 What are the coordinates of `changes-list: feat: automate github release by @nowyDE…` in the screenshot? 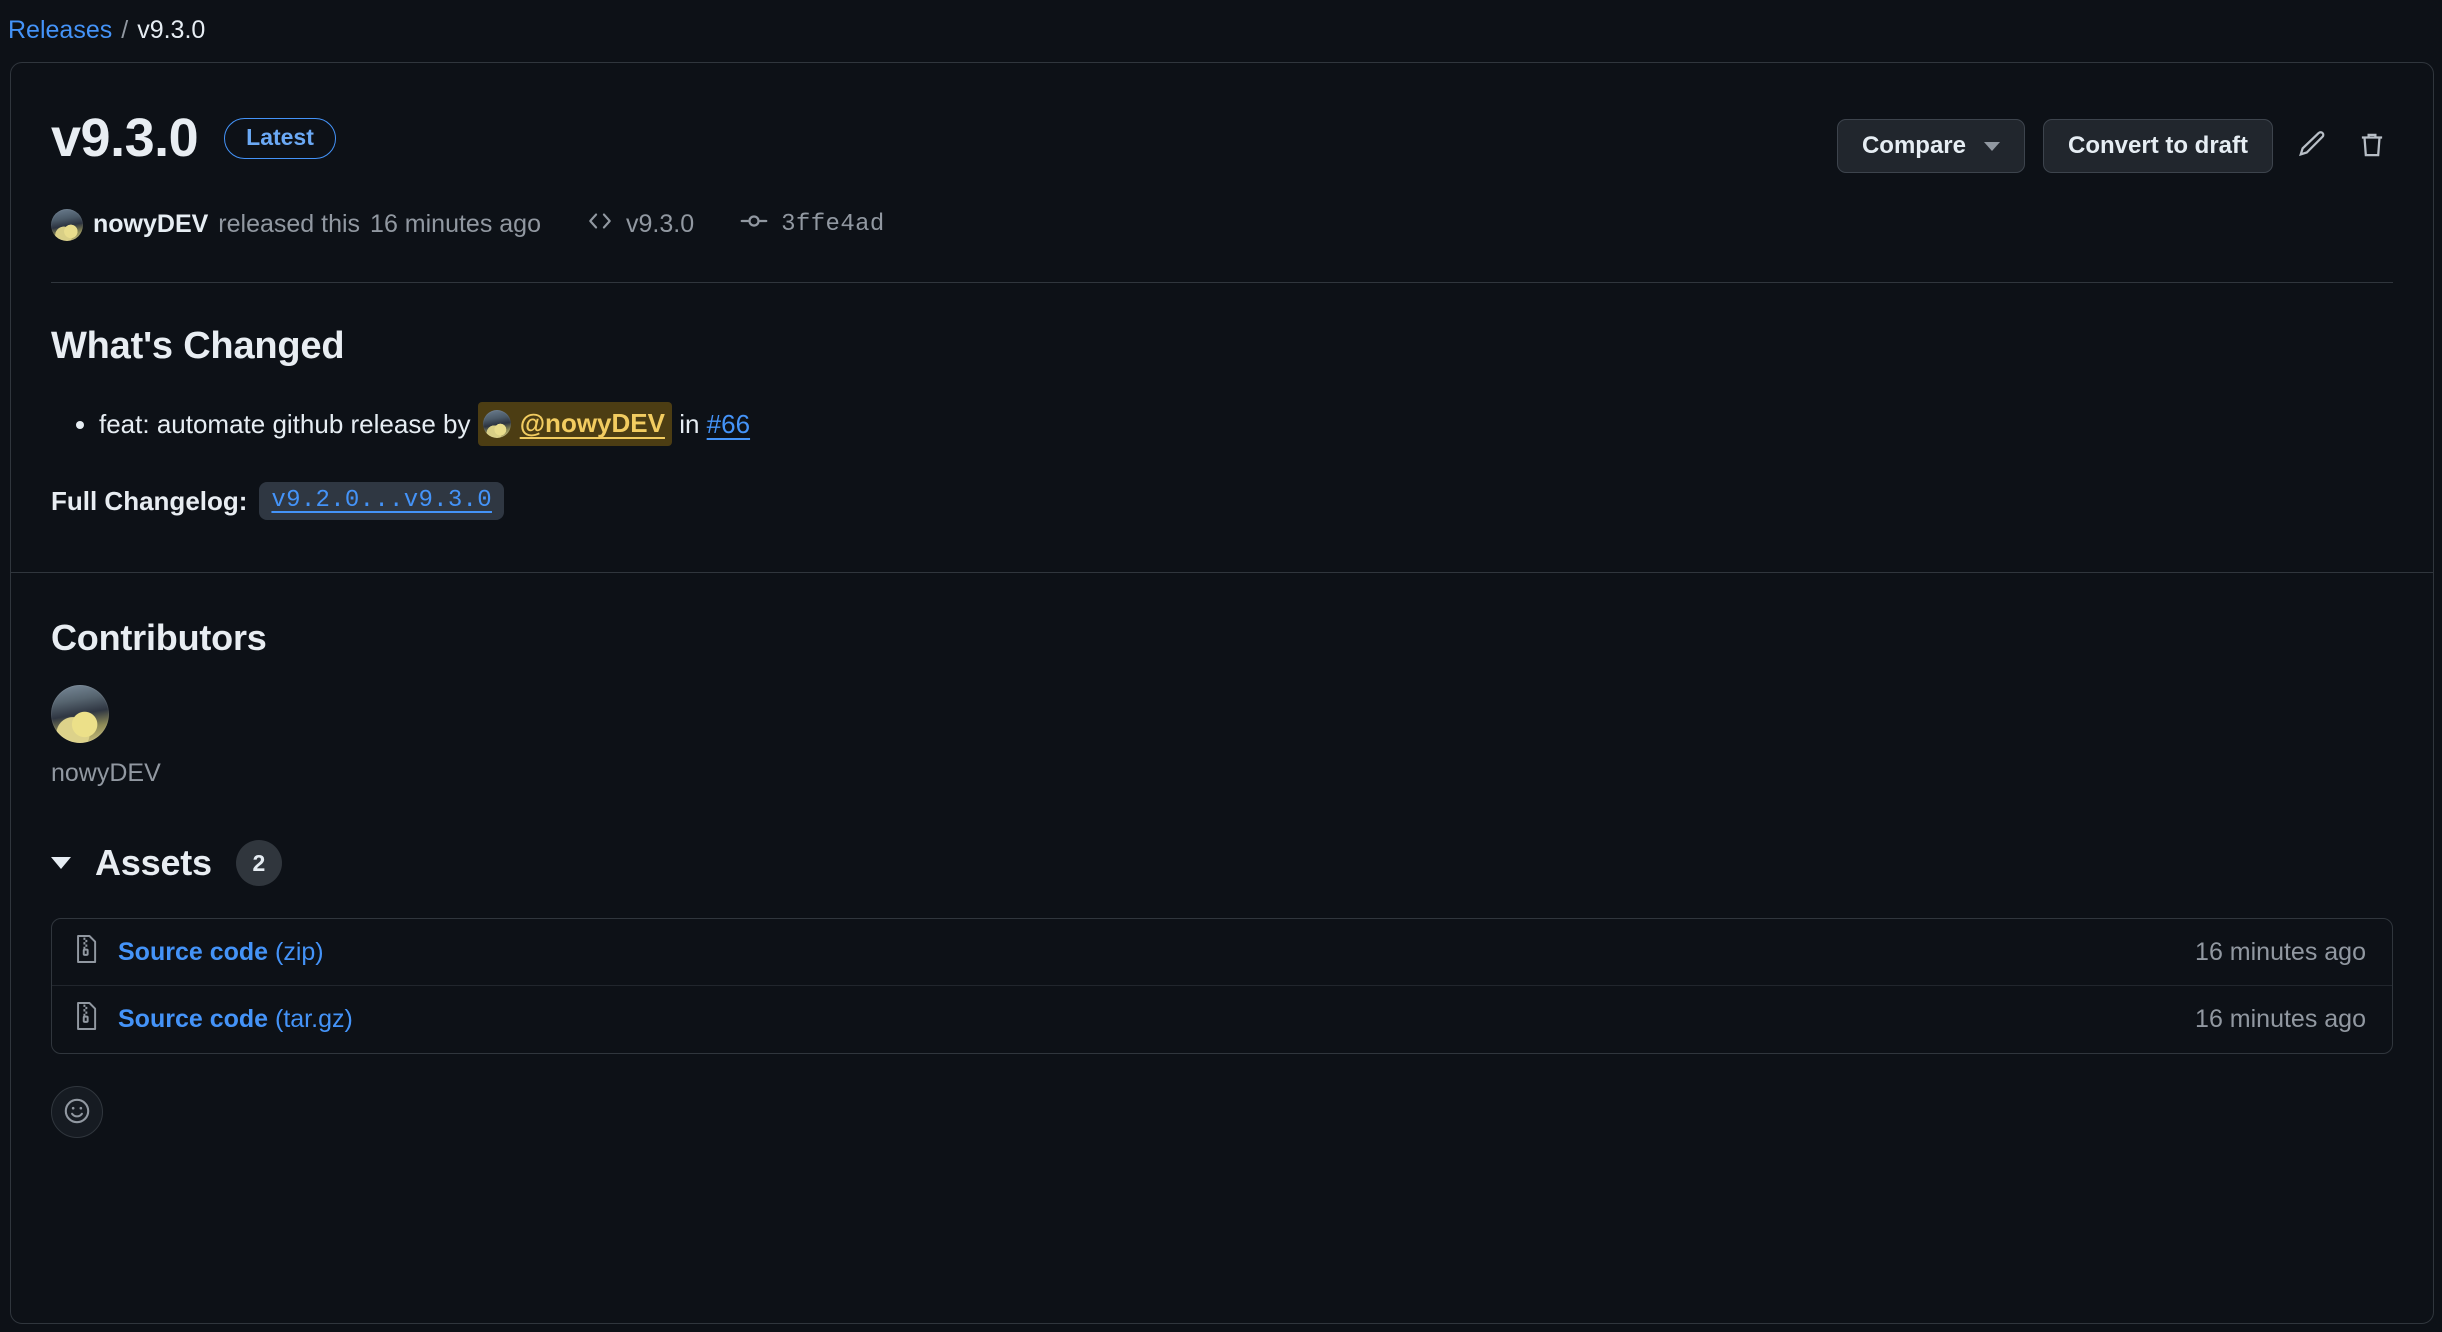 It's located at (1222, 424).